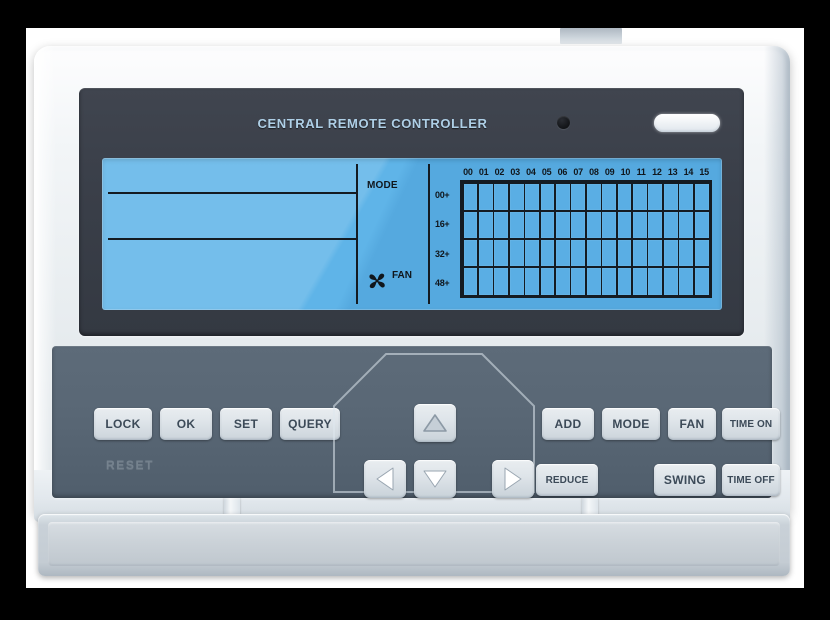  Describe the element at coordinates (483, 172) in the screenshot. I see `unit-grid-col-header: 01` at that location.